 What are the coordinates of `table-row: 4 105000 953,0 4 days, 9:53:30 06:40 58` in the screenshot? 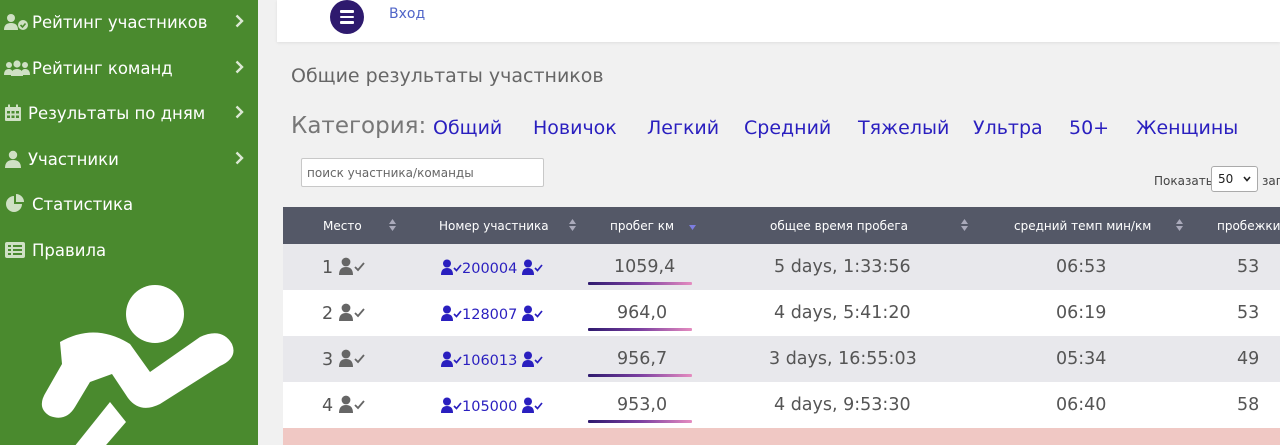 It's located at (781, 405).